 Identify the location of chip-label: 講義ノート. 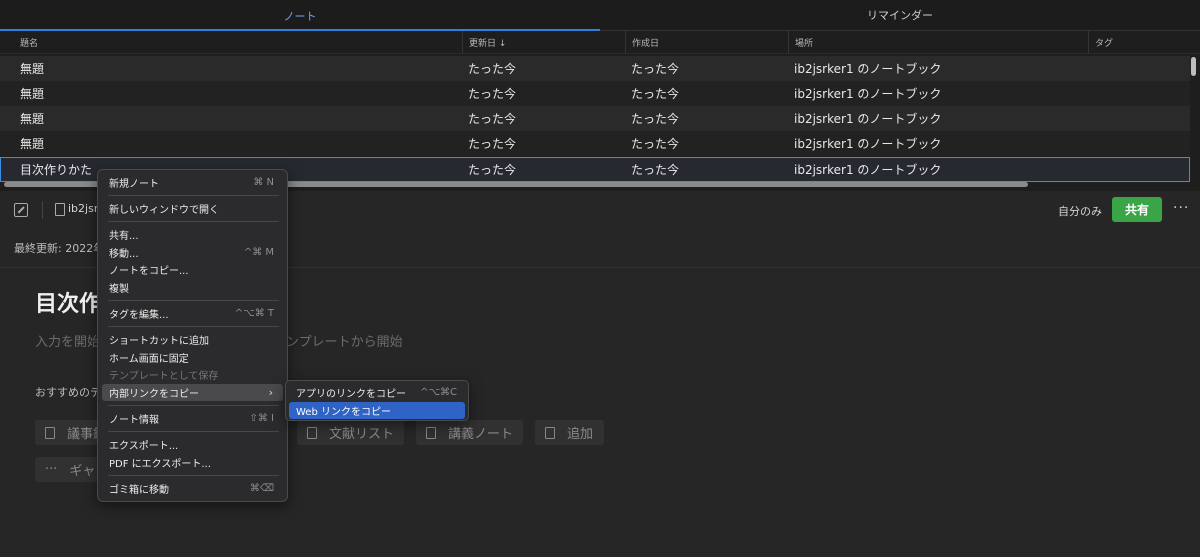
(481, 434).